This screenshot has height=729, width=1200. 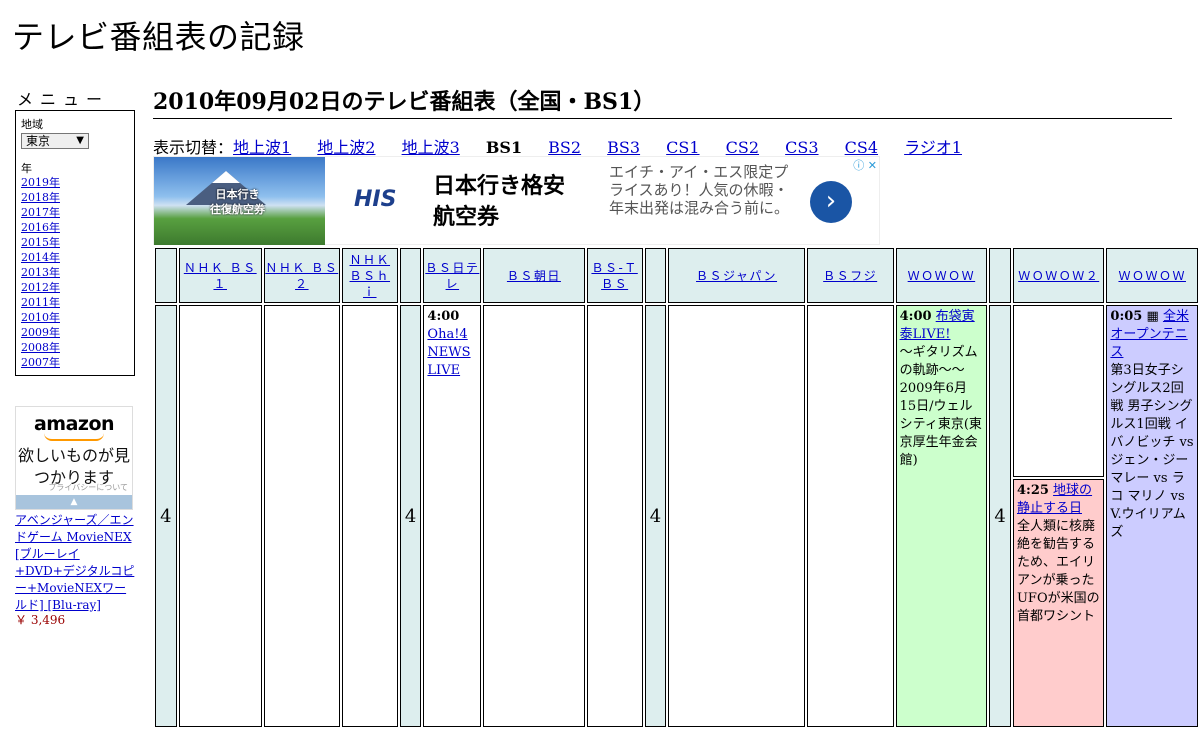 I want to click on year-link: 2019年, so click(x=40, y=182).